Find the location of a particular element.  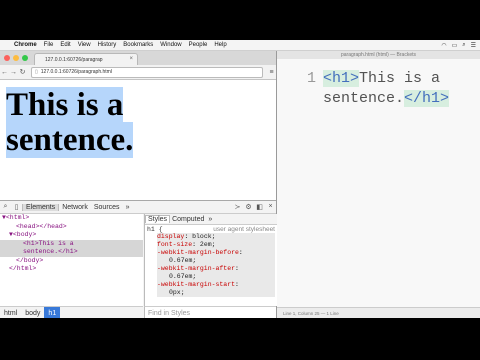

menu-help: Help is located at coordinates (220, 45).